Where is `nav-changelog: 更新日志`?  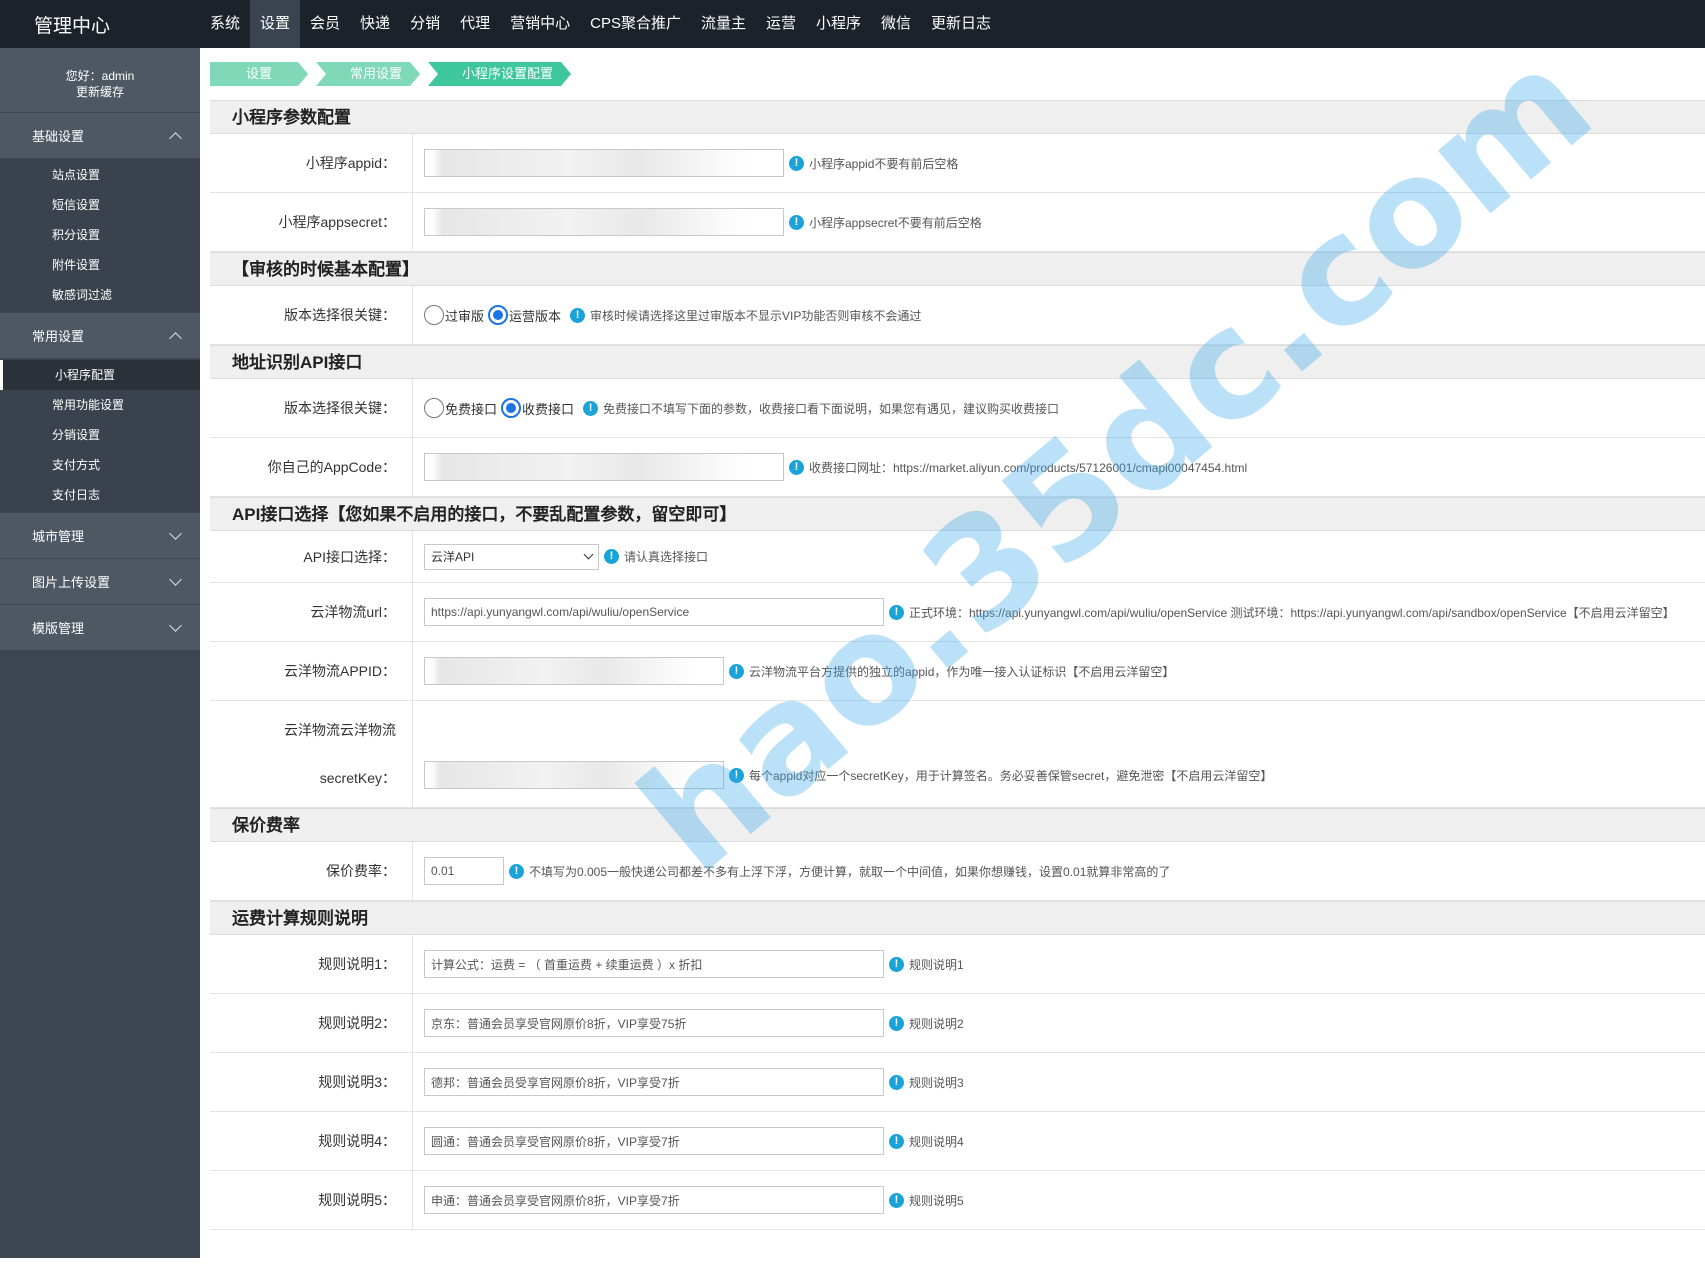
nav-changelog: 更新日志 is located at coordinates (961, 24).